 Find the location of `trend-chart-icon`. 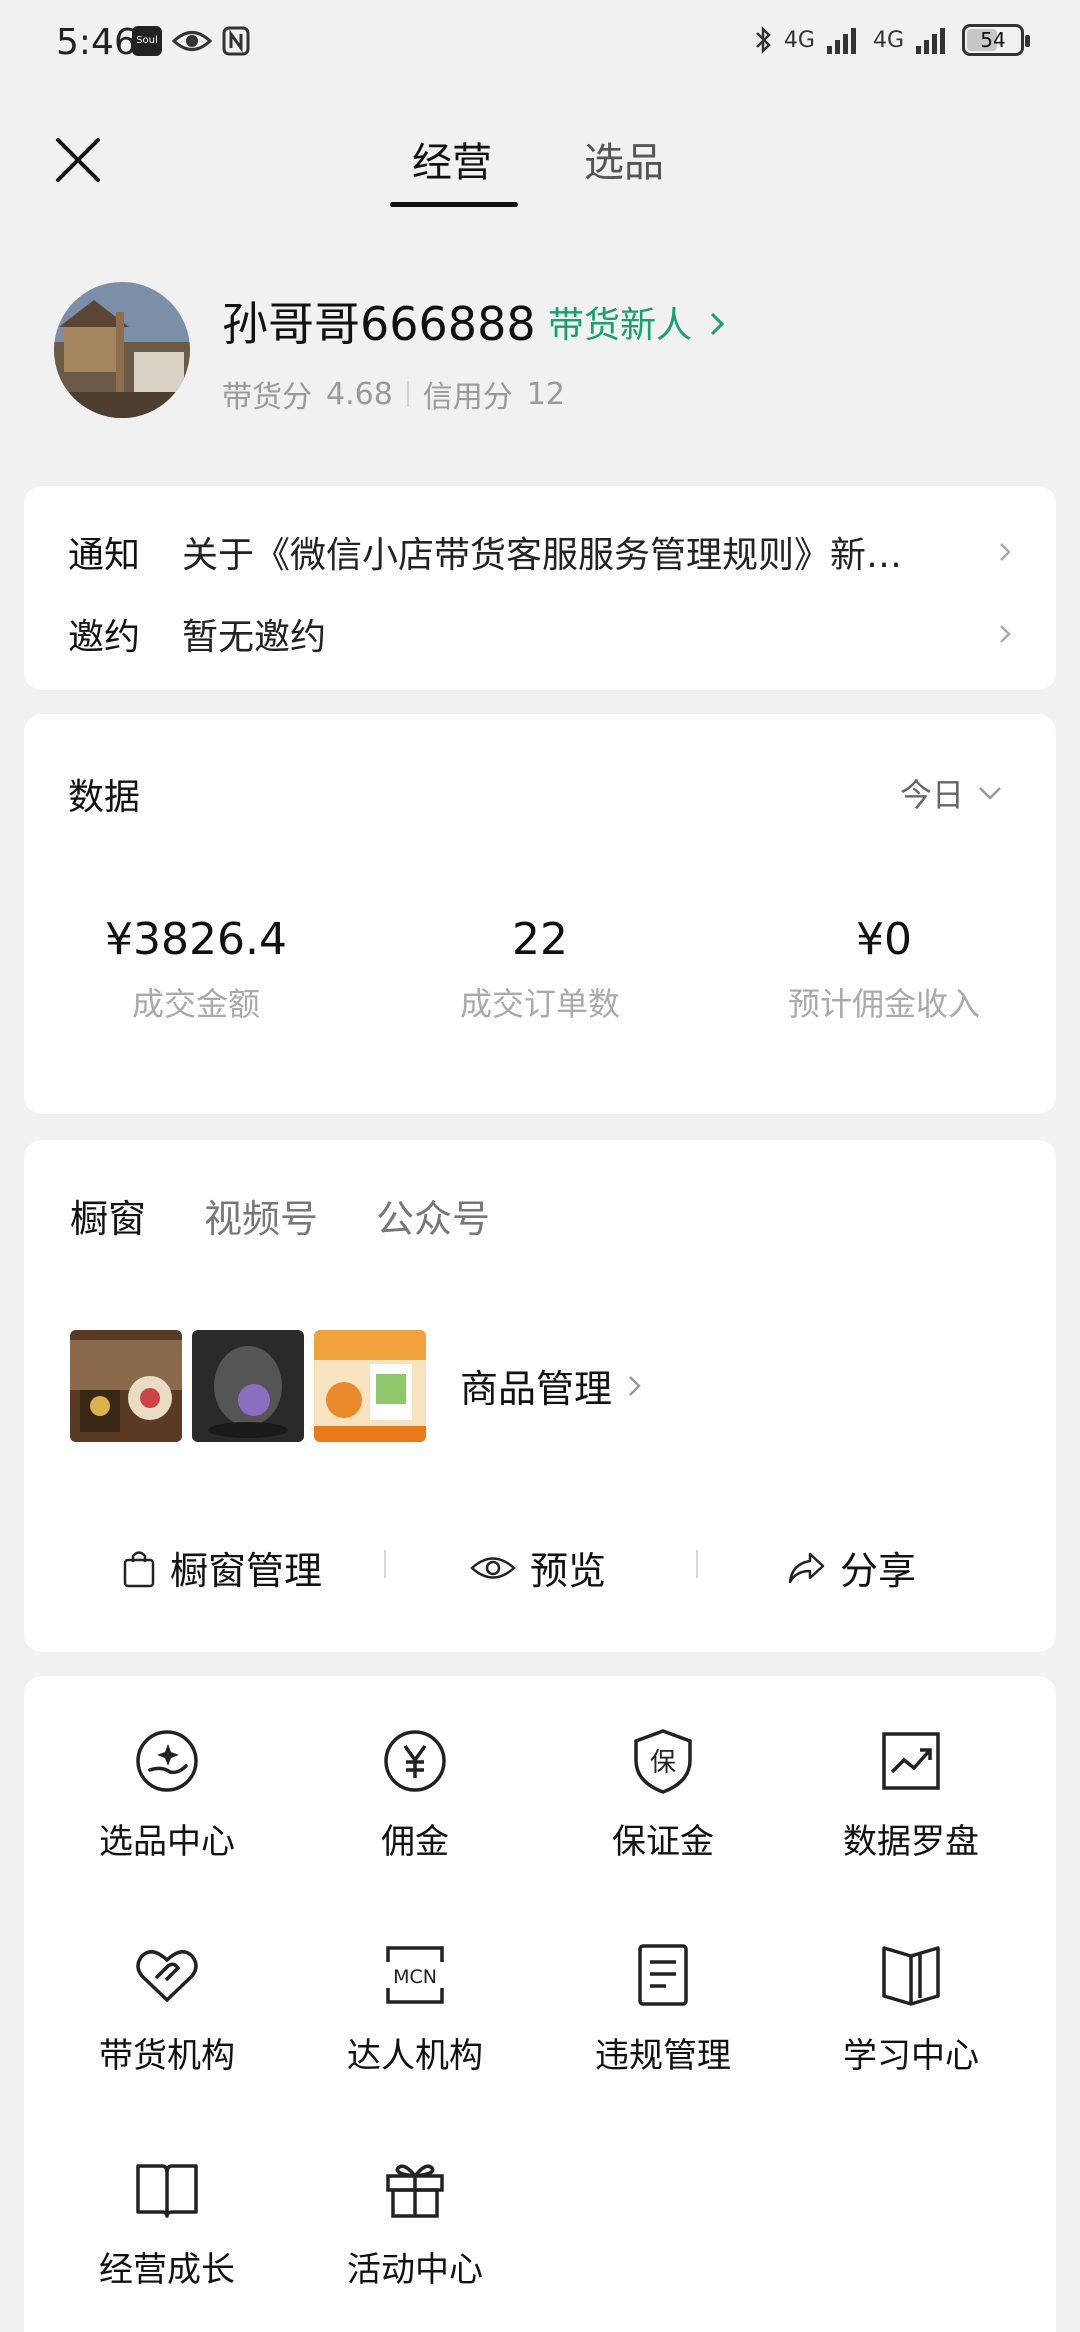

trend-chart-icon is located at coordinates (911, 1761).